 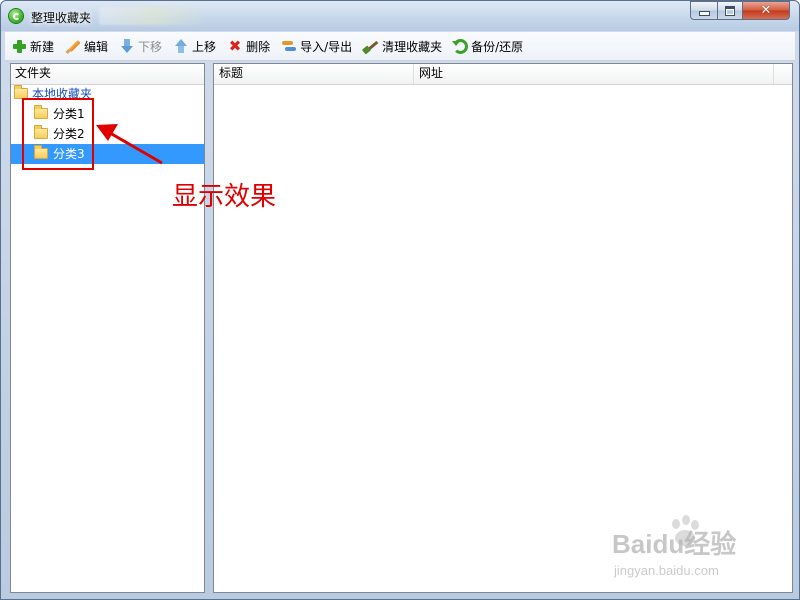 I want to click on annotation-caption: 显示效果, so click(x=224, y=197).